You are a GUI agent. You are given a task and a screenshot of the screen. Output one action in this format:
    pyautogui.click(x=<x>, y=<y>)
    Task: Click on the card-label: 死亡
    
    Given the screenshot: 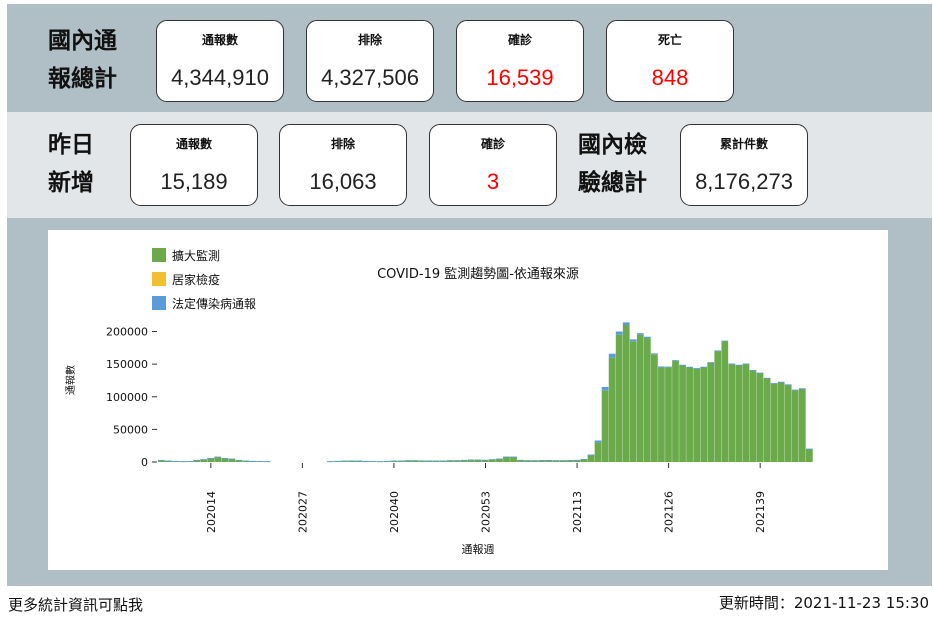 What is the action you would take?
    pyautogui.click(x=669, y=40)
    